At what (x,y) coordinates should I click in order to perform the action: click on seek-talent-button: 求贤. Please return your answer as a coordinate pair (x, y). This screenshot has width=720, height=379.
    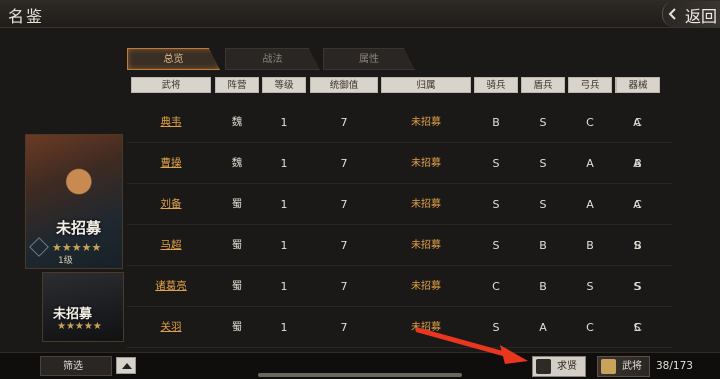
    Looking at the image, I should click on (559, 366).